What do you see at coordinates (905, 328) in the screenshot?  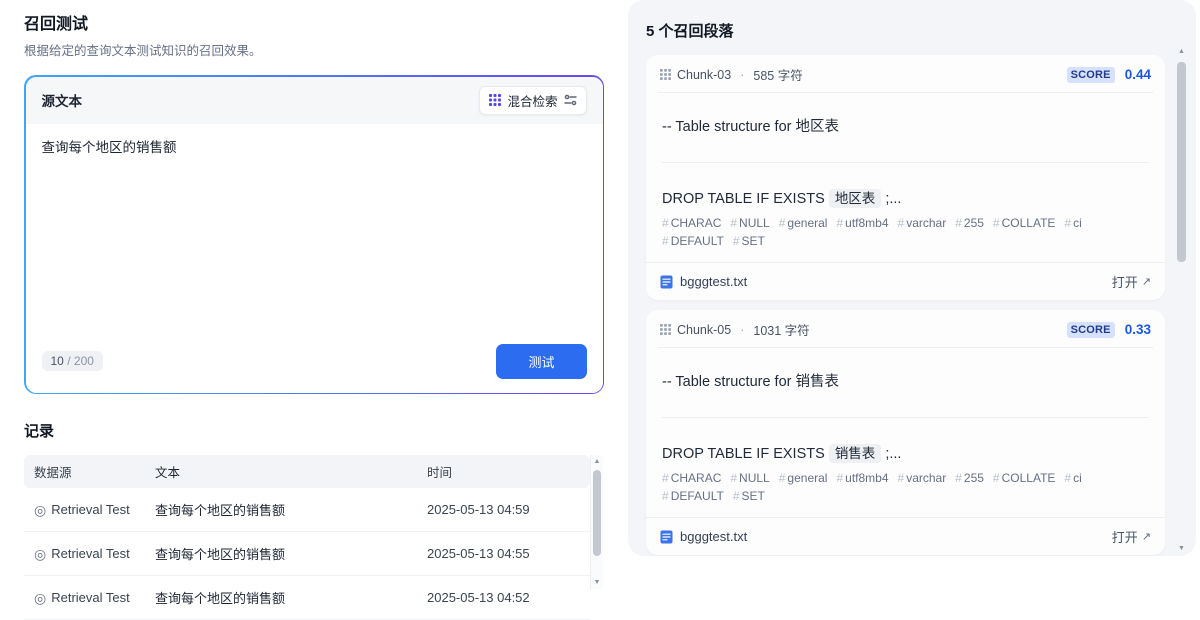 I see `chunk-header: Chunk-05 · 1031 字符 SCORE 0.33` at bounding box center [905, 328].